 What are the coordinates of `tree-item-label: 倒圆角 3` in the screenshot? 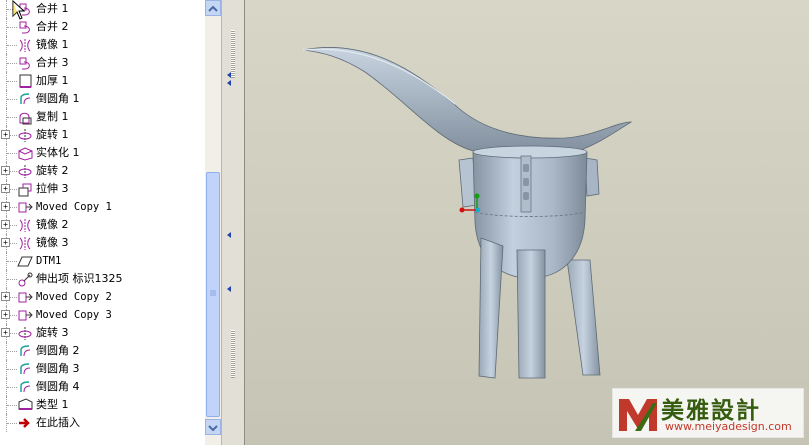 It's located at (58, 368).